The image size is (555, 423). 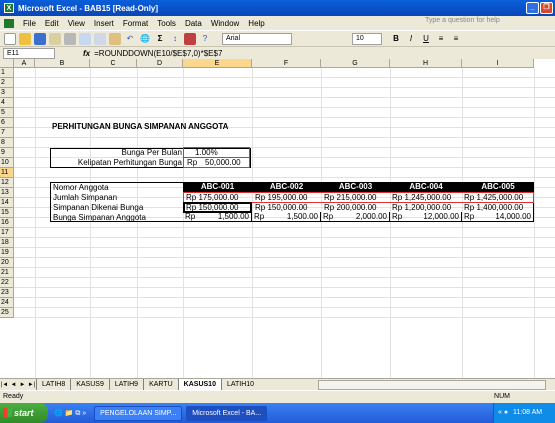 I want to click on new-icon, so click(x=10, y=38).